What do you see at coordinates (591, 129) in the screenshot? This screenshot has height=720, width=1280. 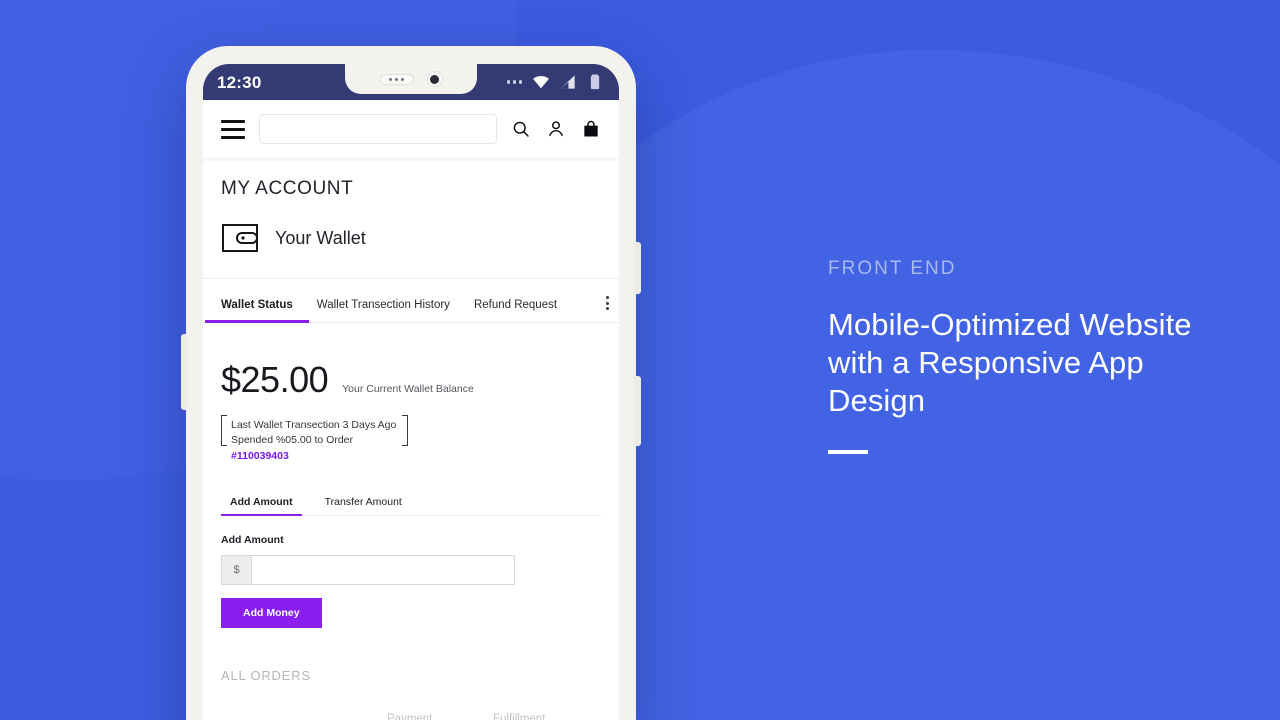 I see `shopping-bag-icon` at bounding box center [591, 129].